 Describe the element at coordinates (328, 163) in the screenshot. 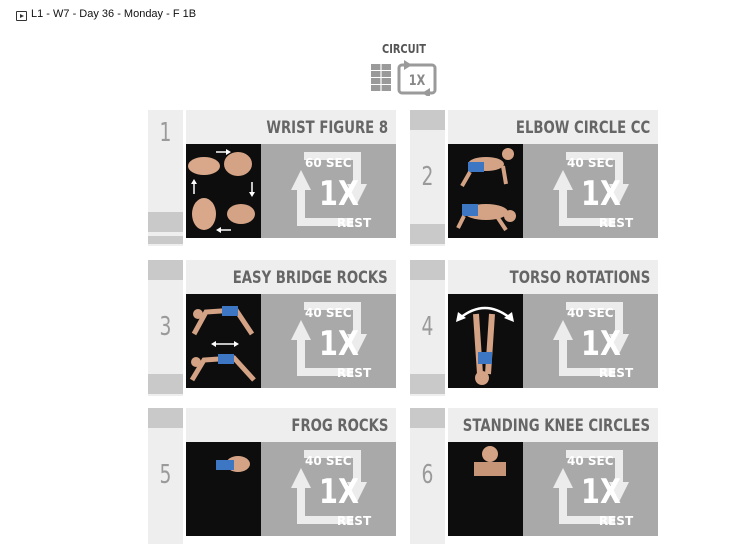

I see `svg-text: 60 SEC` at that location.